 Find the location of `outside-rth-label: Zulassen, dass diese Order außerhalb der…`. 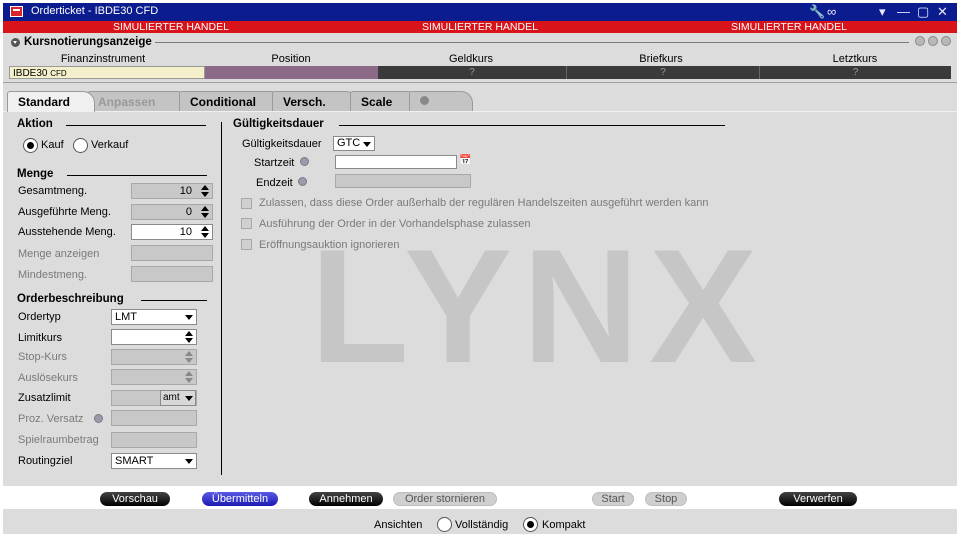

outside-rth-label: Zulassen, dass diese Order außerhalb der… is located at coordinates (483, 203).